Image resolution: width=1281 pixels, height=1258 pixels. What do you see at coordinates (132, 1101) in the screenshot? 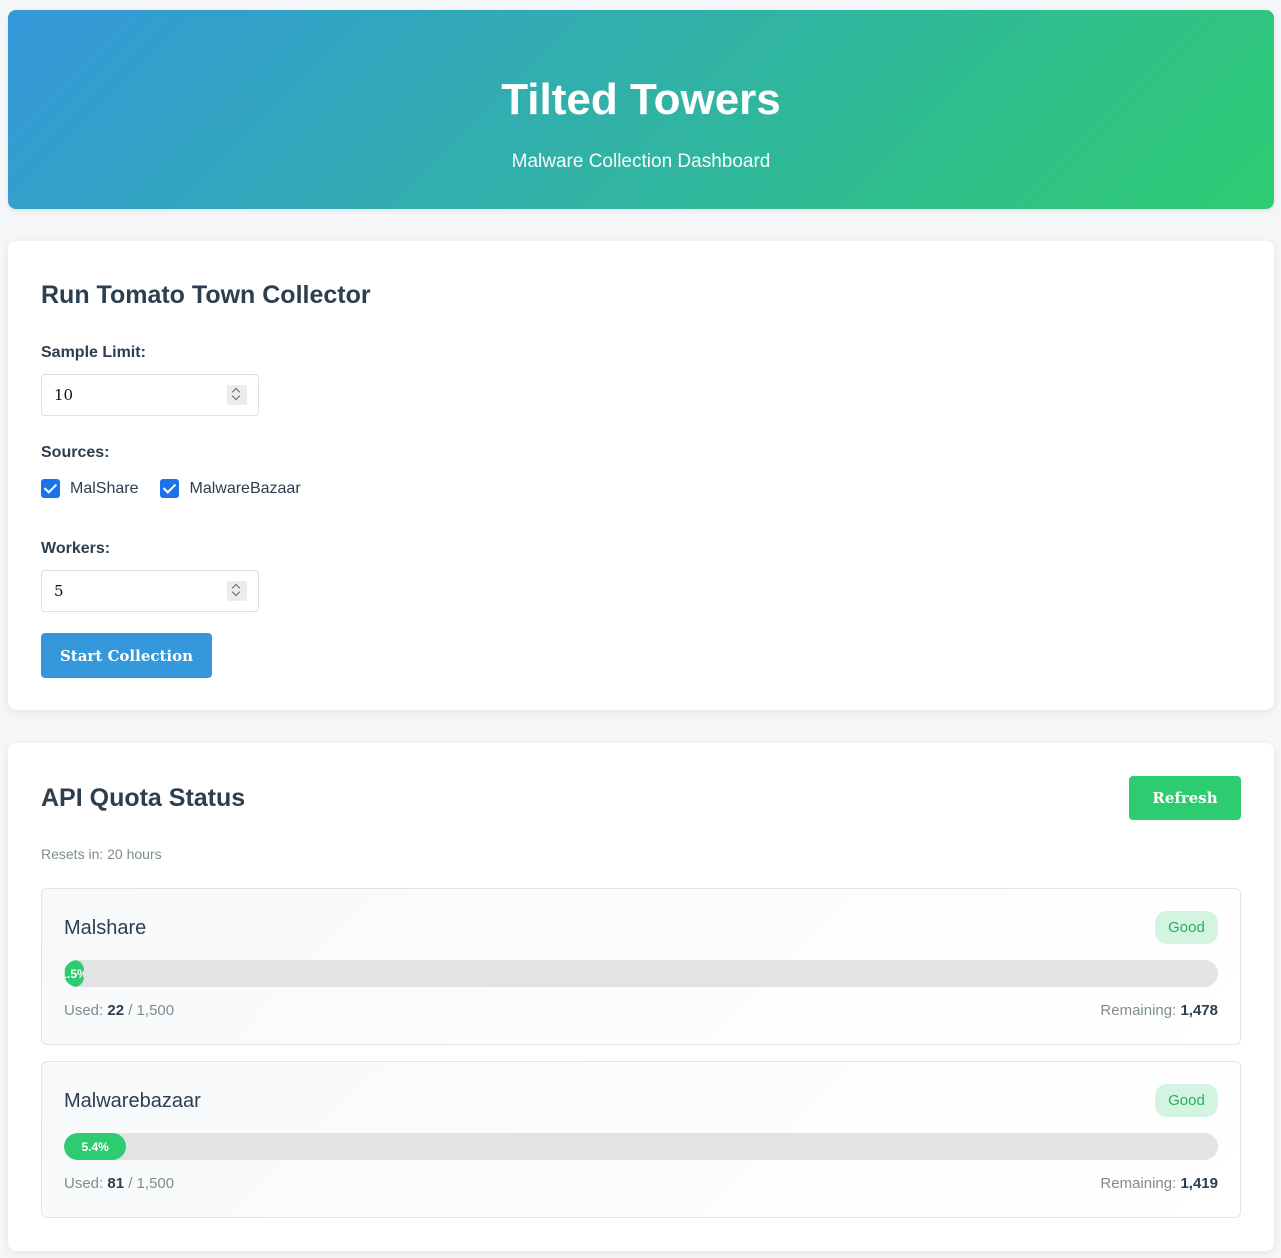
I see `quota-item-name: Malwarebazaar` at bounding box center [132, 1101].